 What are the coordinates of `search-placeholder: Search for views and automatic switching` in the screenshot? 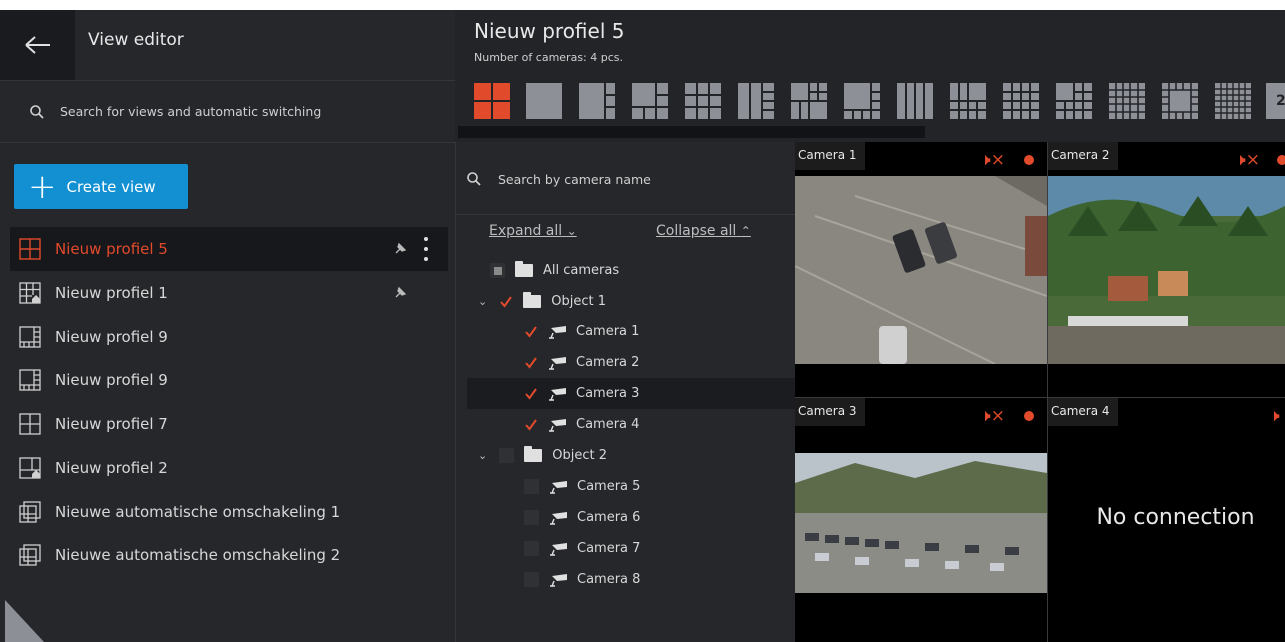 It's located at (191, 111).